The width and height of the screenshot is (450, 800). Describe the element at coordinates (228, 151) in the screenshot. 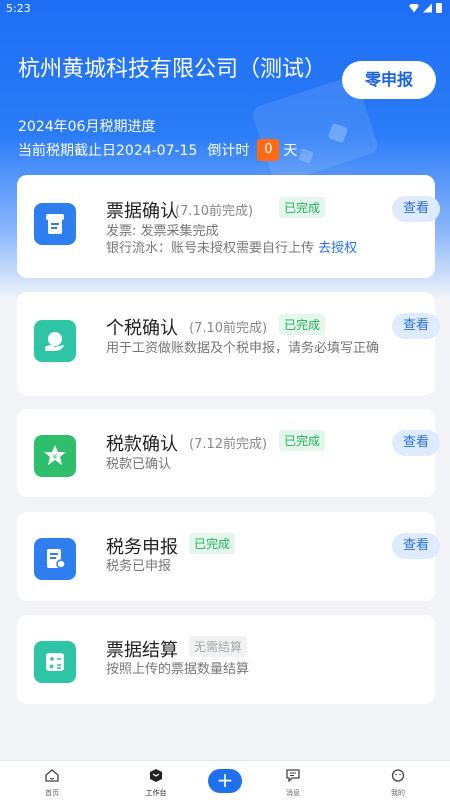

I see `countdown-label: 倒计时` at that location.